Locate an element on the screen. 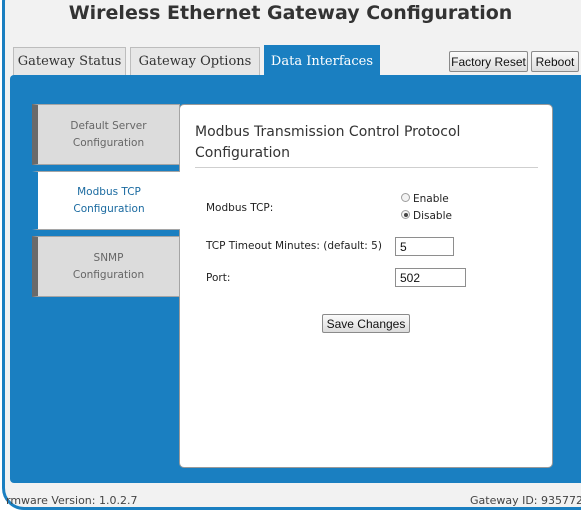 The height and width of the screenshot is (513, 581). disable-radio-label: Disable is located at coordinates (432, 216).